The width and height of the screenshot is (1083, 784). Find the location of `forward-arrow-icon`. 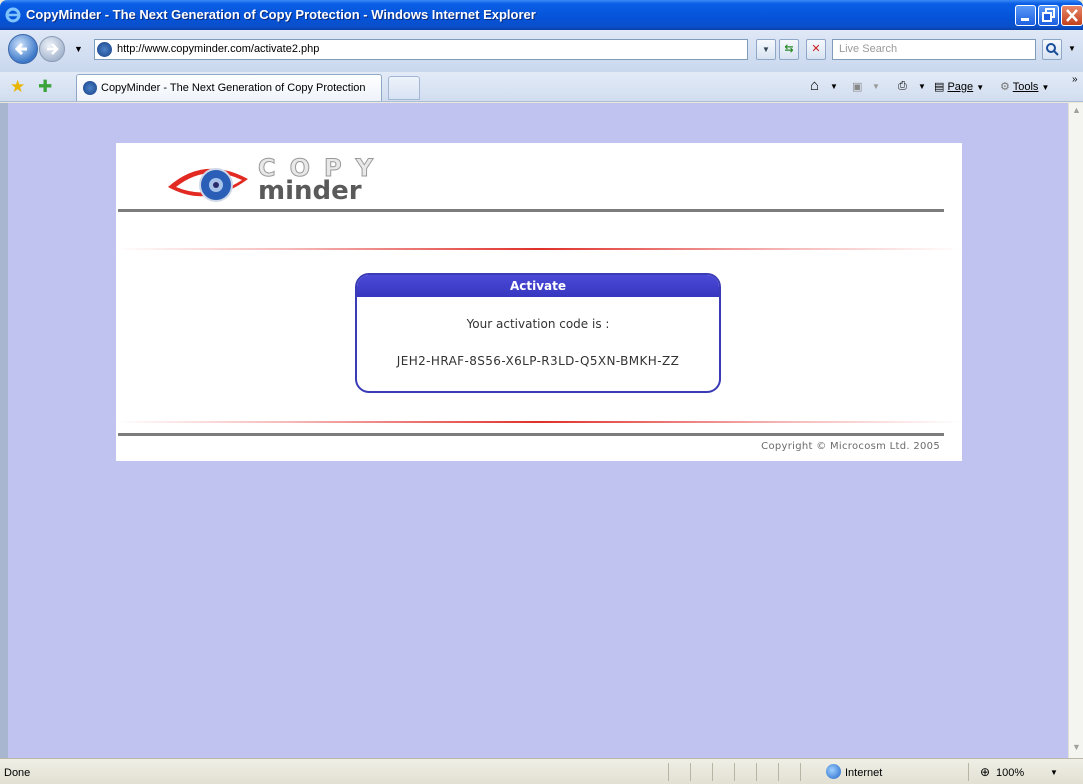

forward-arrow-icon is located at coordinates (53, 49).